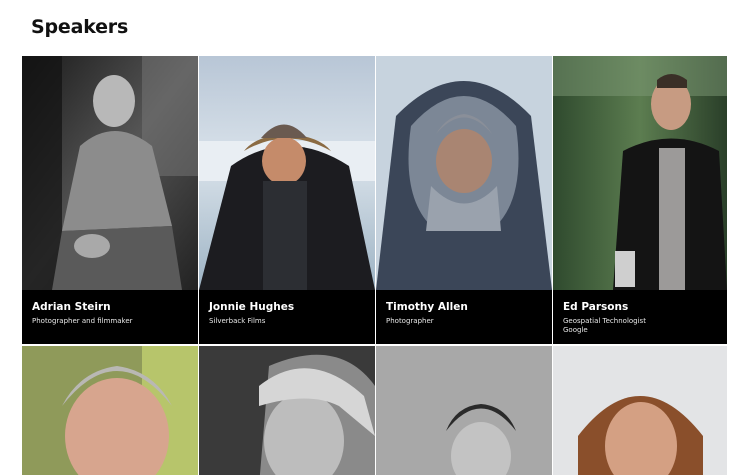  I want to click on speaker-card-adrian-steirn: Adrian Steirn Photographer and filmmaker, so click(110, 200).